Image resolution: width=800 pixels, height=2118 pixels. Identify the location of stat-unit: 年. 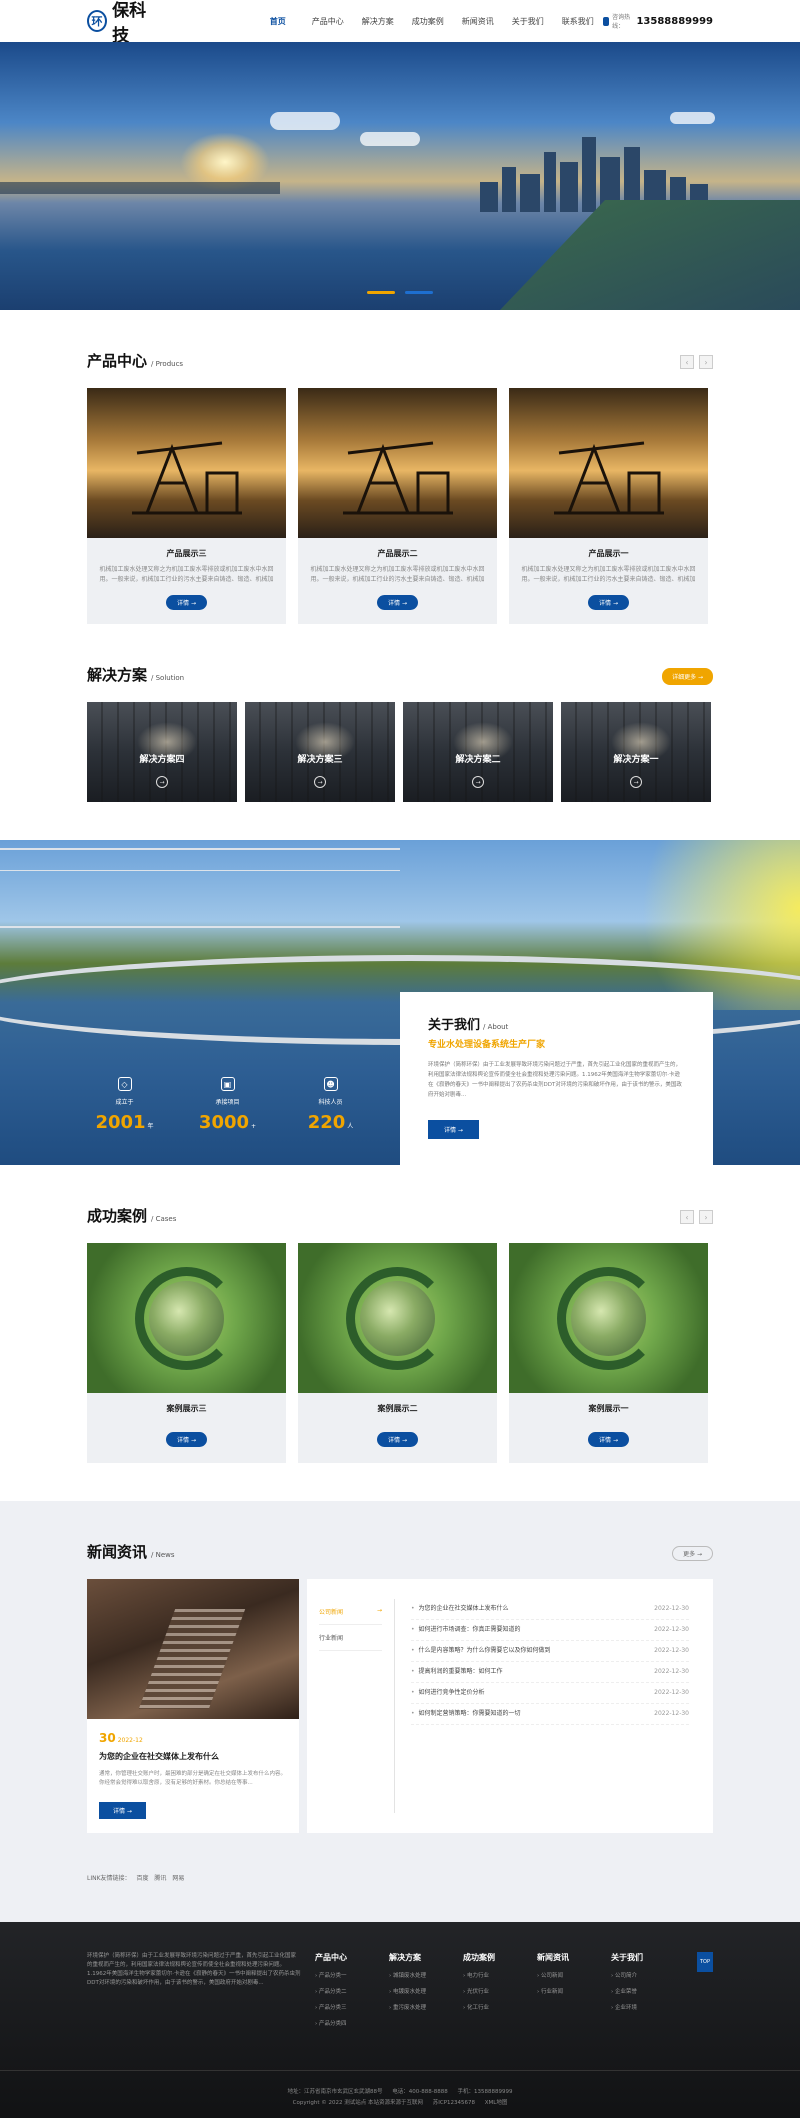
(150, 1126).